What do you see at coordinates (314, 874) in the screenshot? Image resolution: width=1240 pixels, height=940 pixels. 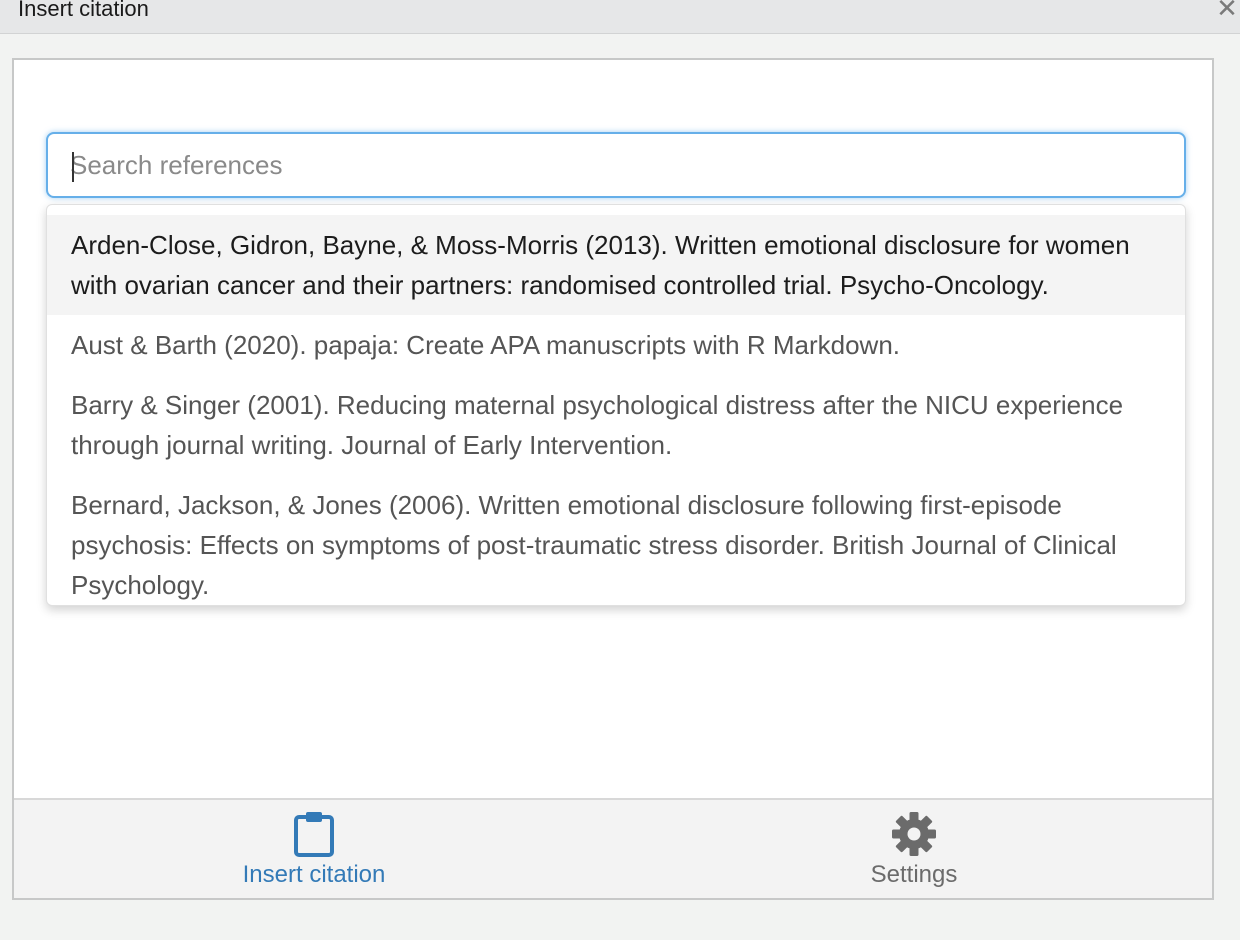 I see `tab-insert-citation-label: Insert citation` at bounding box center [314, 874].